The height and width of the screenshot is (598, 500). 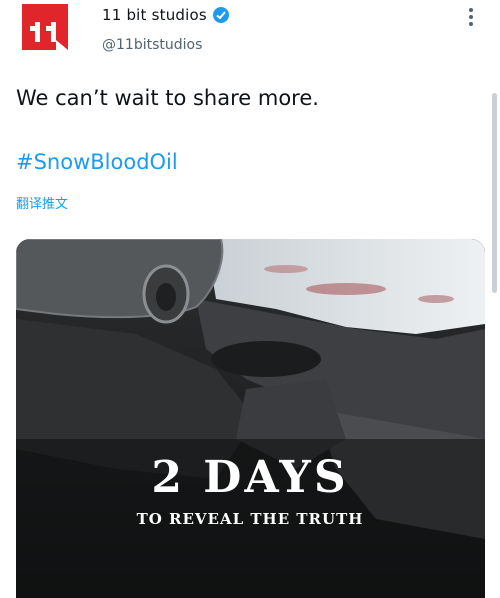 What do you see at coordinates (167, 98) in the screenshot?
I see `tweet-text: We can’t wait to share more.` at bounding box center [167, 98].